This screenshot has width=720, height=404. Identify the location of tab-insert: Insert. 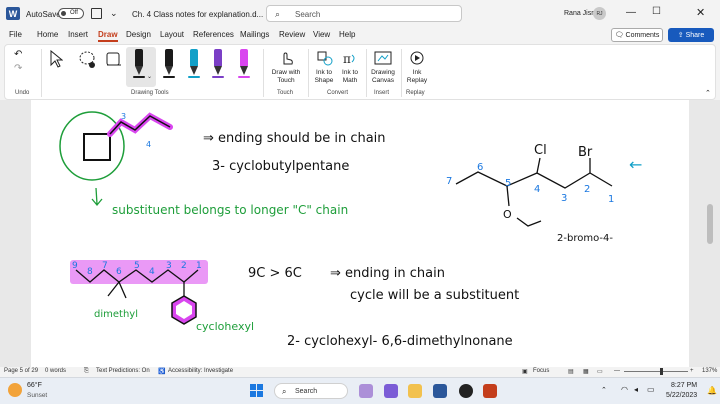
(78, 34).